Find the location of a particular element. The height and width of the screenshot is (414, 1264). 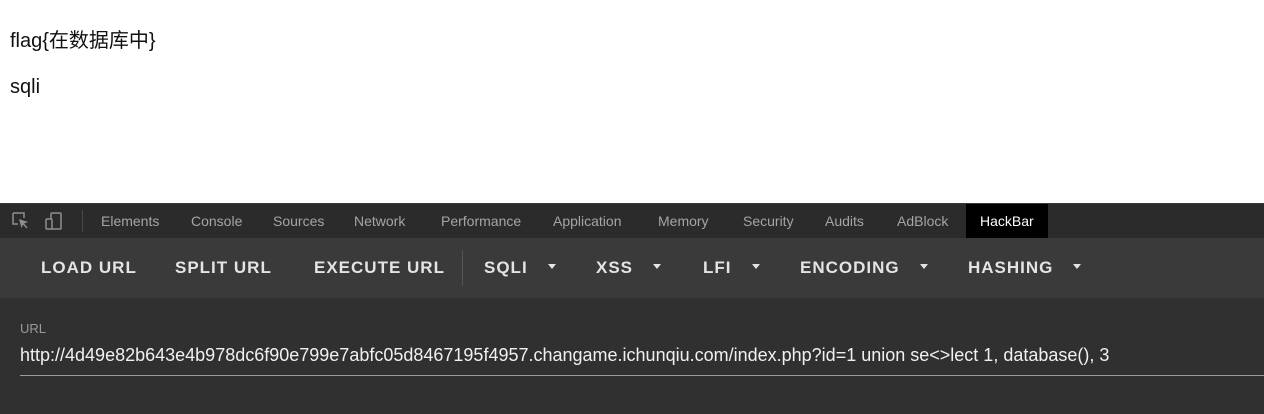

tab-network: Network is located at coordinates (379, 221).